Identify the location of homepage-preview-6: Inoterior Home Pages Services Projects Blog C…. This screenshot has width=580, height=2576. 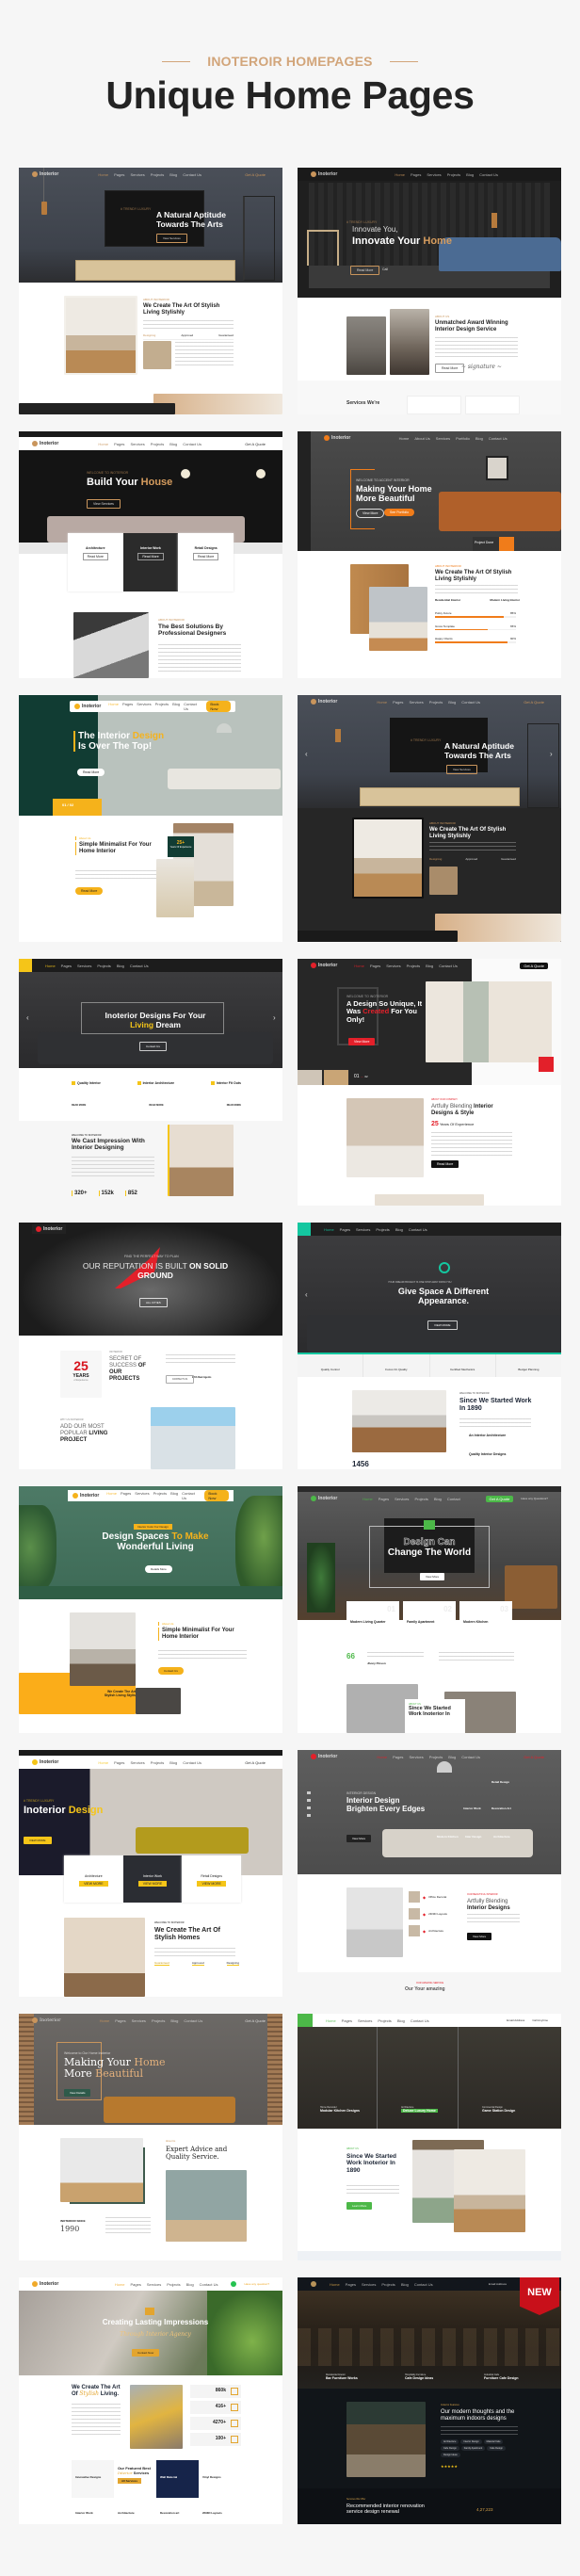
(429, 818).